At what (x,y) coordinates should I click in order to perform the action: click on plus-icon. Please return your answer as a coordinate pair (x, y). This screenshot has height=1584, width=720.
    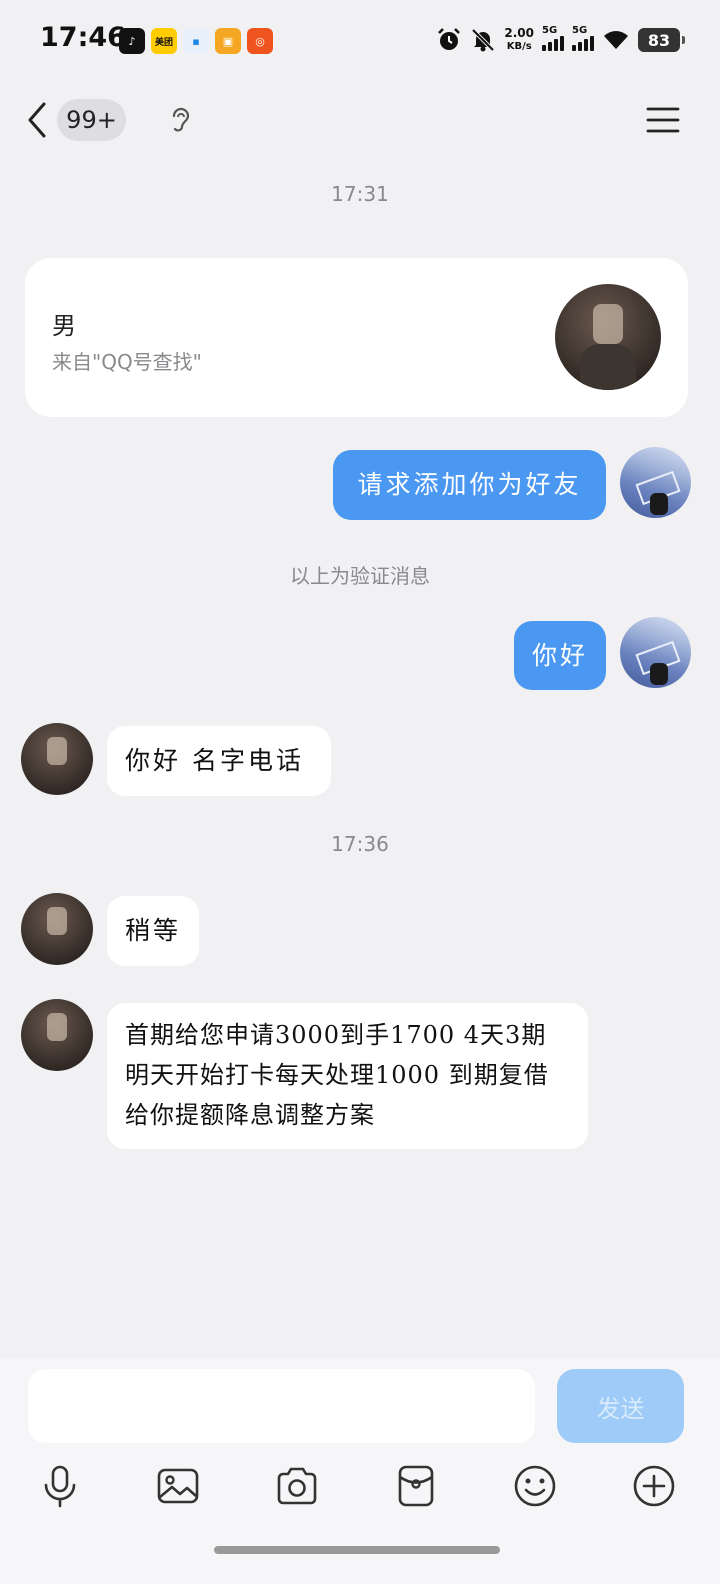
    Looking at the image, I should click on (654, 1486).